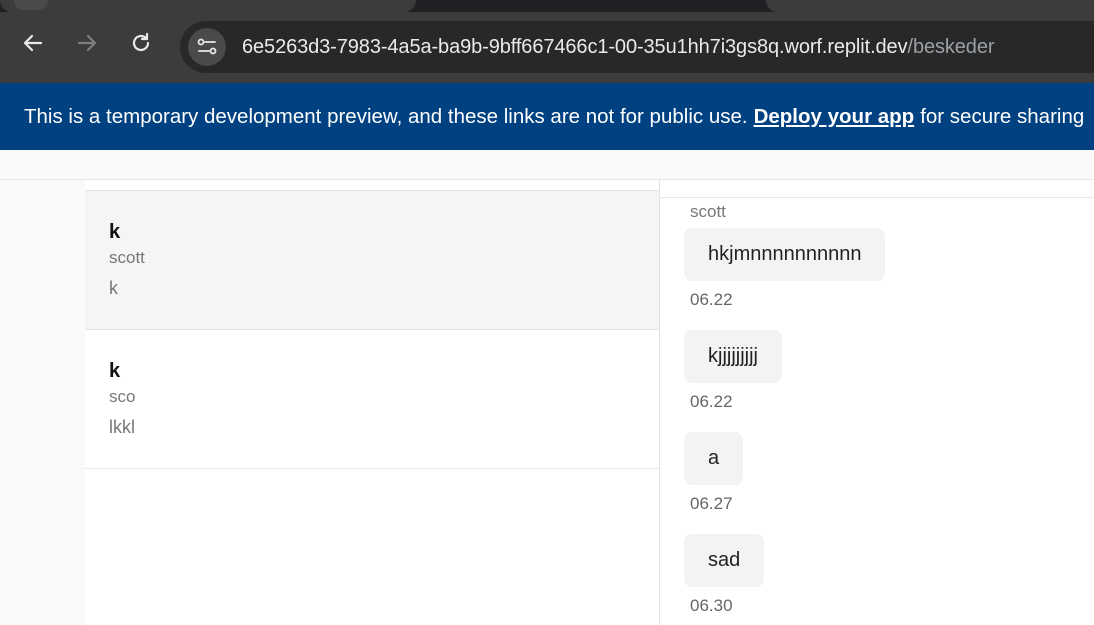 The height and width of the screenshot is (625, 1094). I want to click on deploy-link: Deploy your app, so click(834, 117).